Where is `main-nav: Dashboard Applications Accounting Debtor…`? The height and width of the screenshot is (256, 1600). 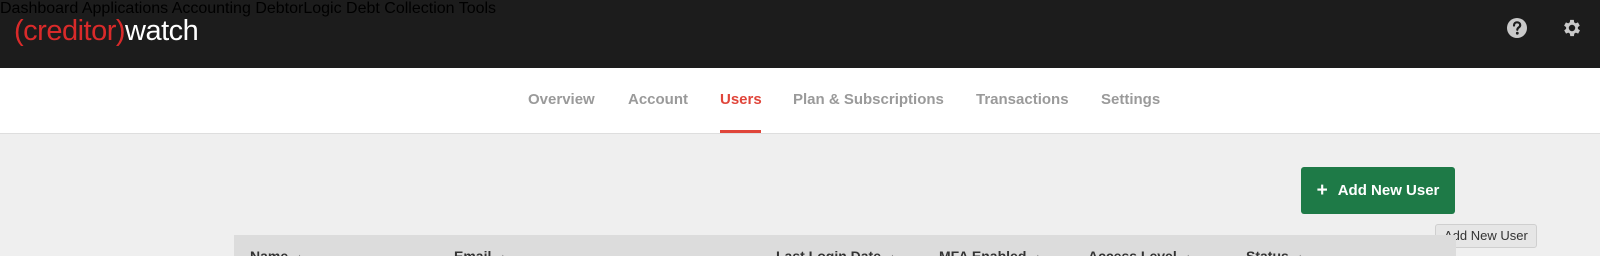
main-nav: Dashboard Applications Accounting Debtor… is located at coordinates (800, 9).